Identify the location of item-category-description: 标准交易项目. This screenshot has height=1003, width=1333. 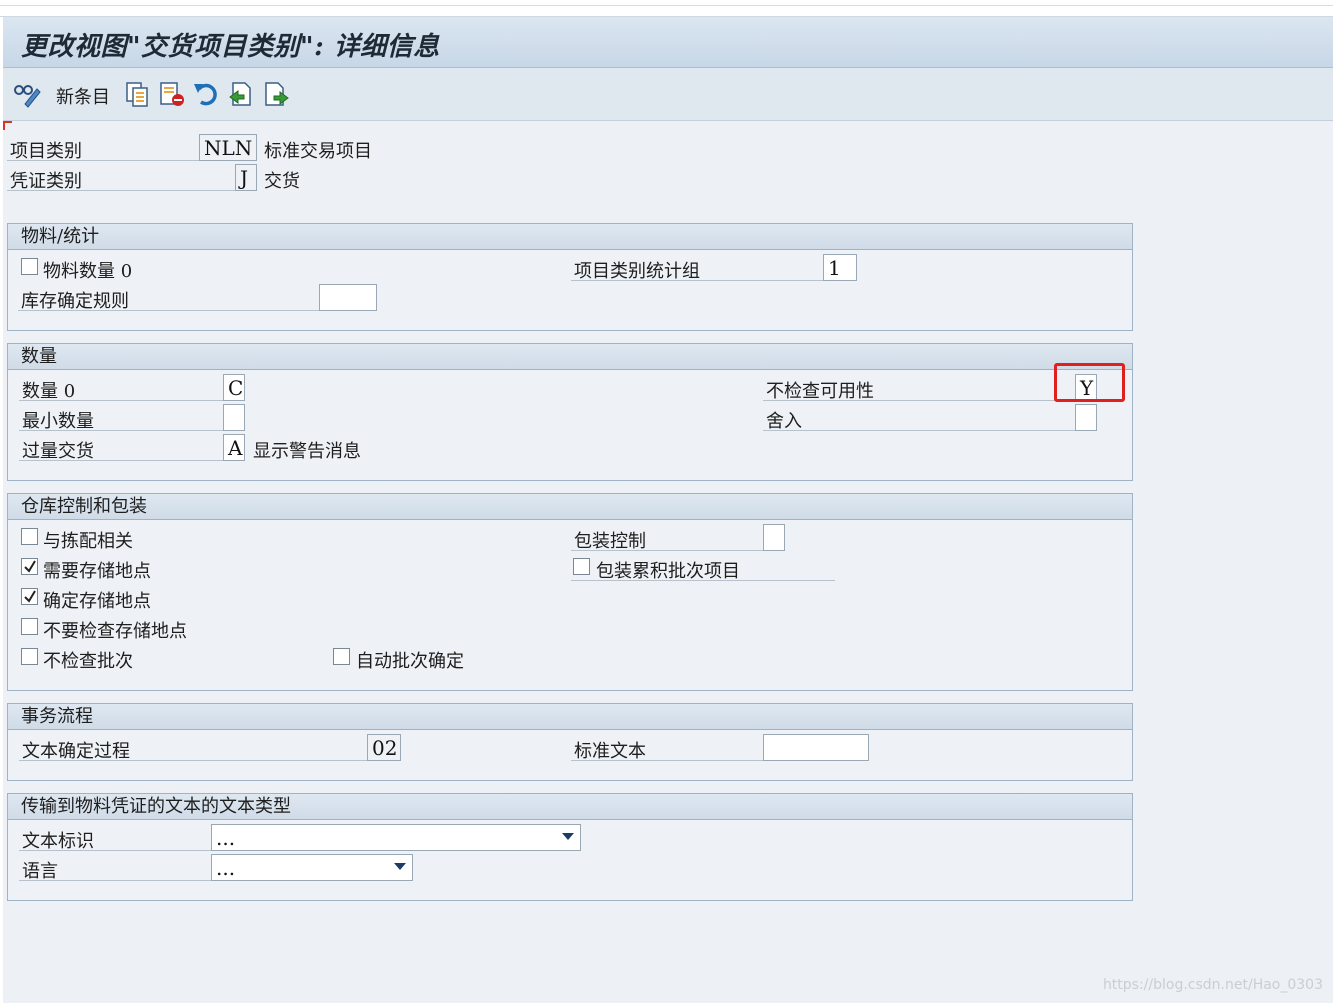
(318, 151).